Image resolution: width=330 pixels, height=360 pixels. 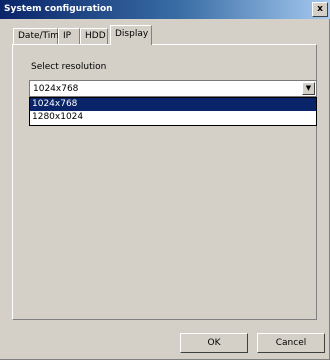 What do you see at coordinates (165, 9) in the screenshot?
I see `title-bar: System configuration x` at bounding box center [165, 9].